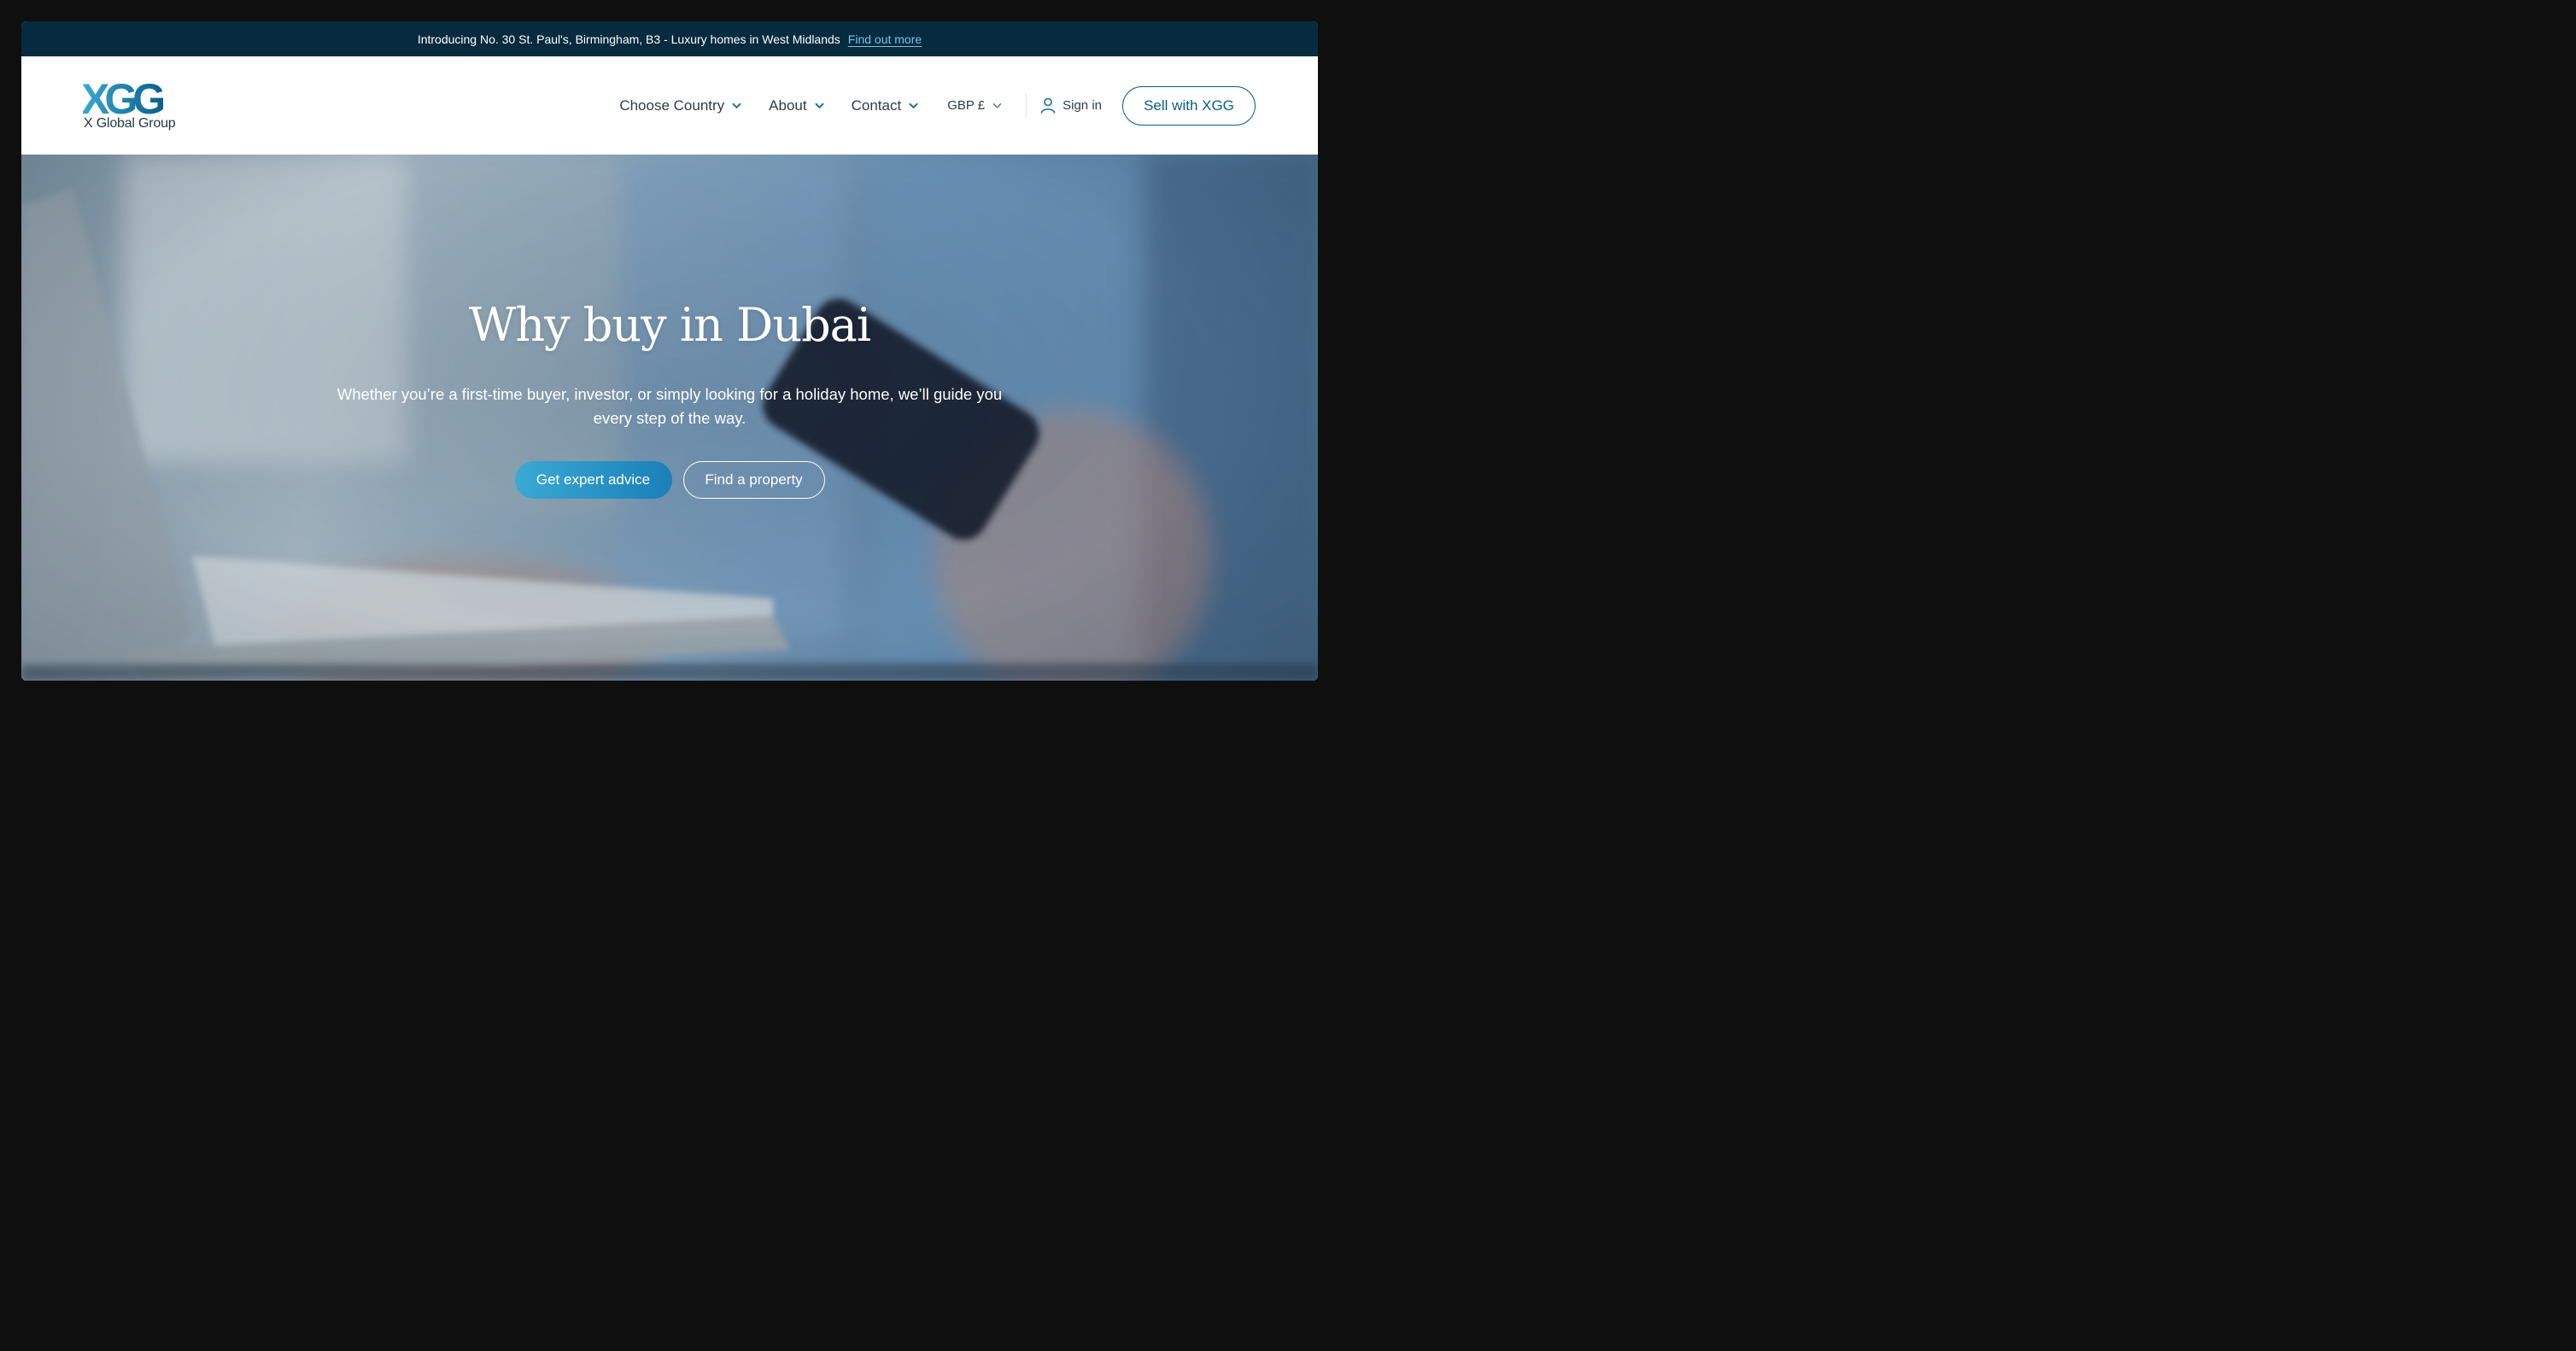 Image resolution: width=2576 pixels, height=1351 pixels. What do you see at coordinates (788, 105) in the screenshot?
I see `nav-about-label: About` at bounding box center [788, 105].